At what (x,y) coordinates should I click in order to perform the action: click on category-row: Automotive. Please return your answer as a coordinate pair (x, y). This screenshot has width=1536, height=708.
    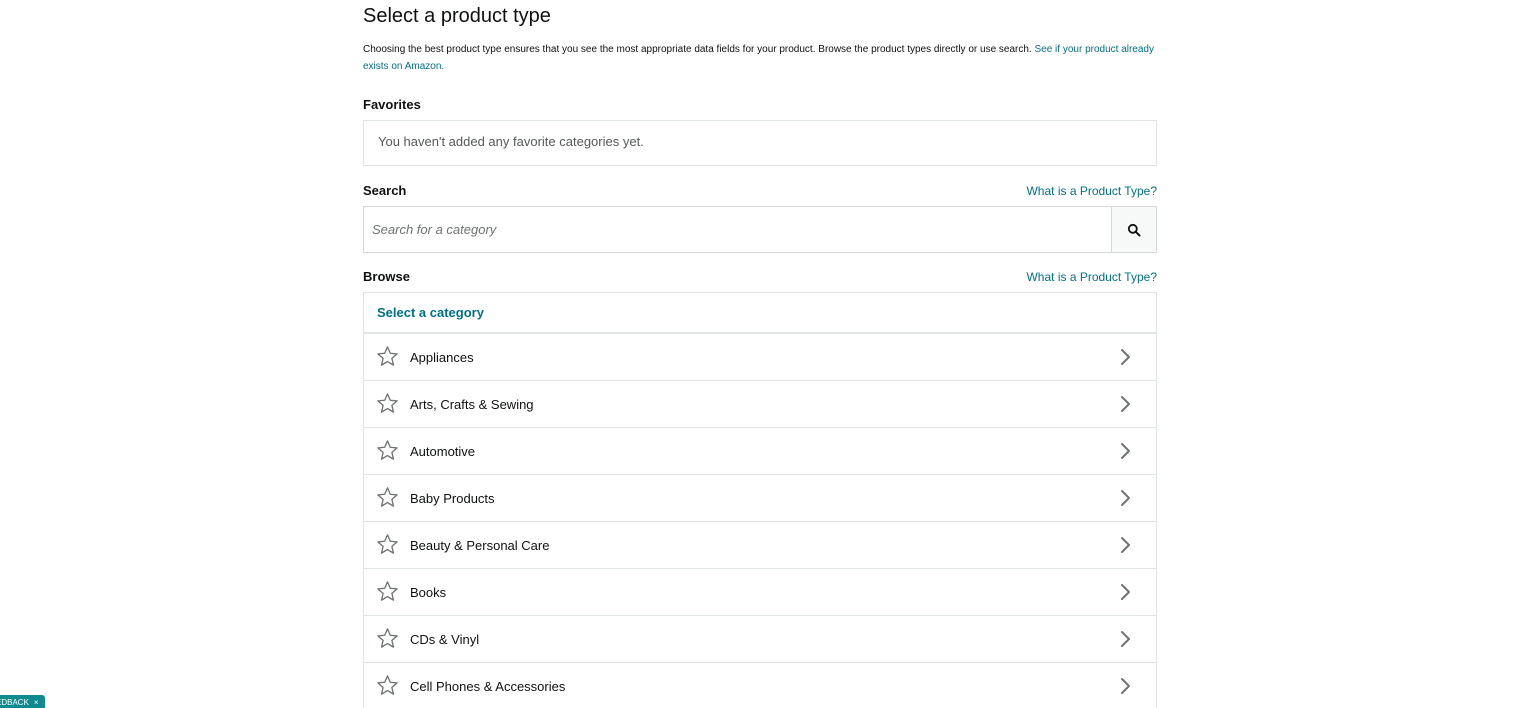
    Looking at the image, I should click on (760, 451).